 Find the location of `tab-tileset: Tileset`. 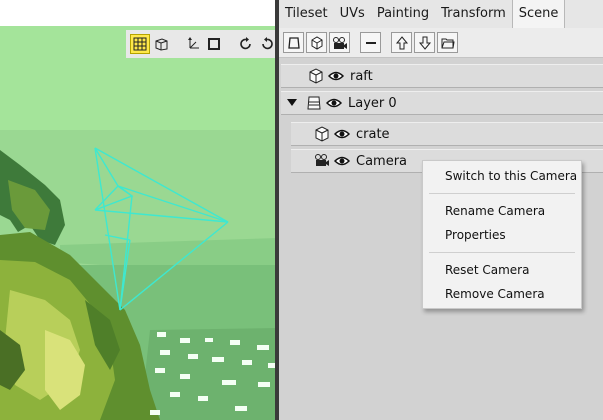

tab-tileset: Tileset is located at coordinates (306, 14).